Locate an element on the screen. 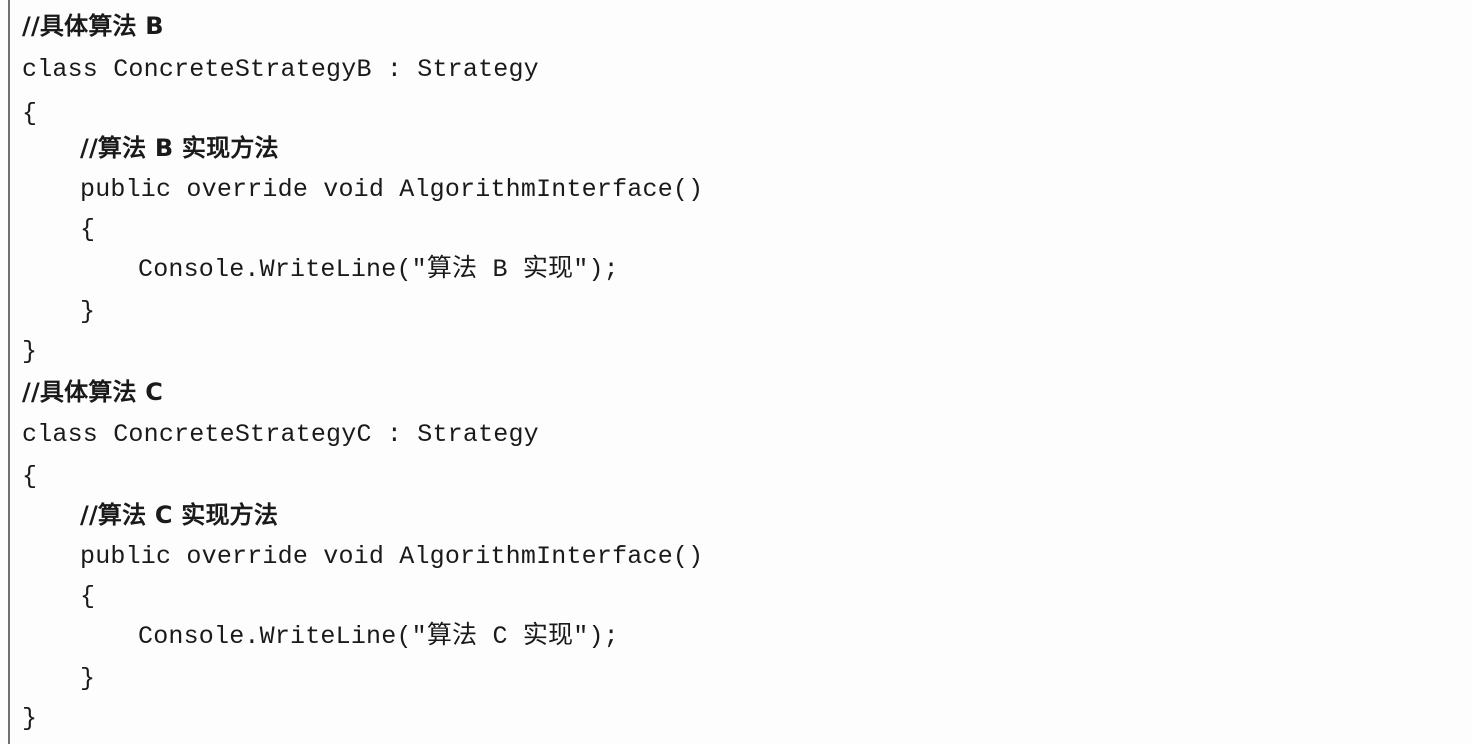  statement-line: Console.WriteLine("算法 C 实现"); is located at coordinates (378, 636).